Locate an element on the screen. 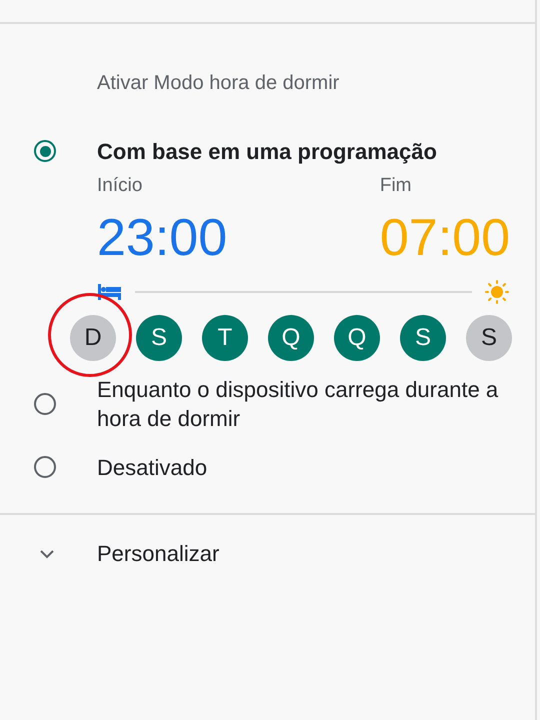 The width and height of the screenshot is (540, 720). section-title: Ativar Modo hora de dormir is located at coordinates (218, 83).